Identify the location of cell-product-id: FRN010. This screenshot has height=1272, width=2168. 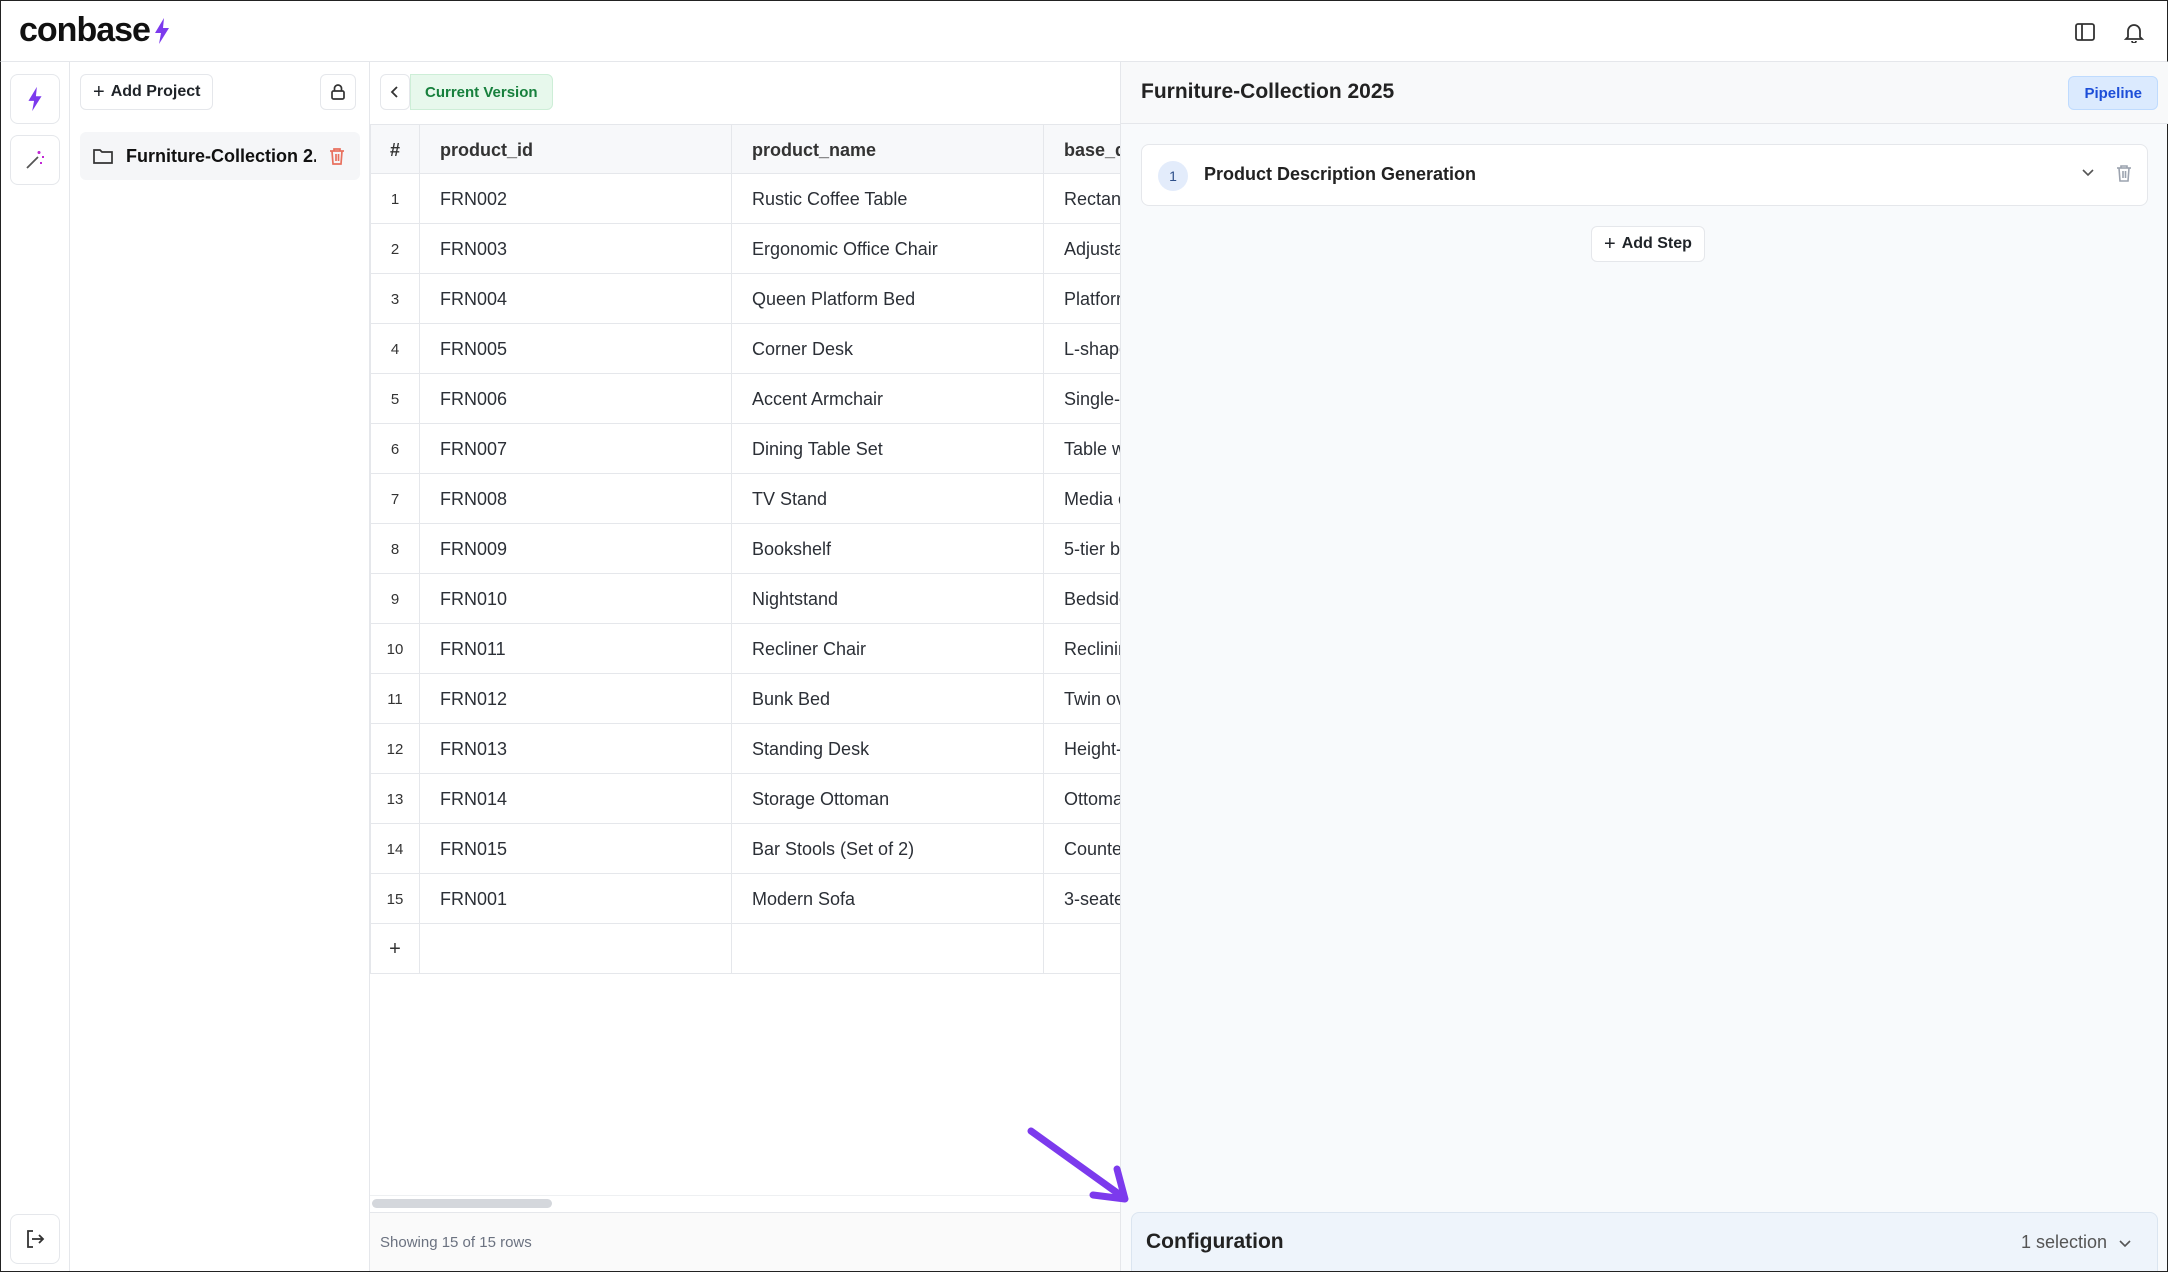
(576, 599).